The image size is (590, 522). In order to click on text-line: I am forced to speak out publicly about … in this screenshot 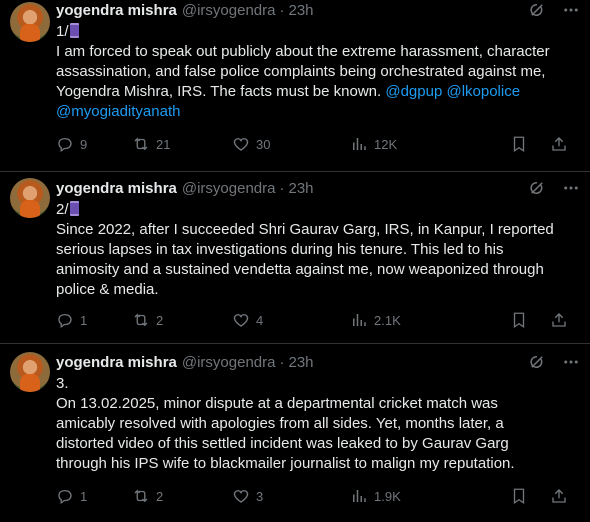, I will do `click(303, 51)`.